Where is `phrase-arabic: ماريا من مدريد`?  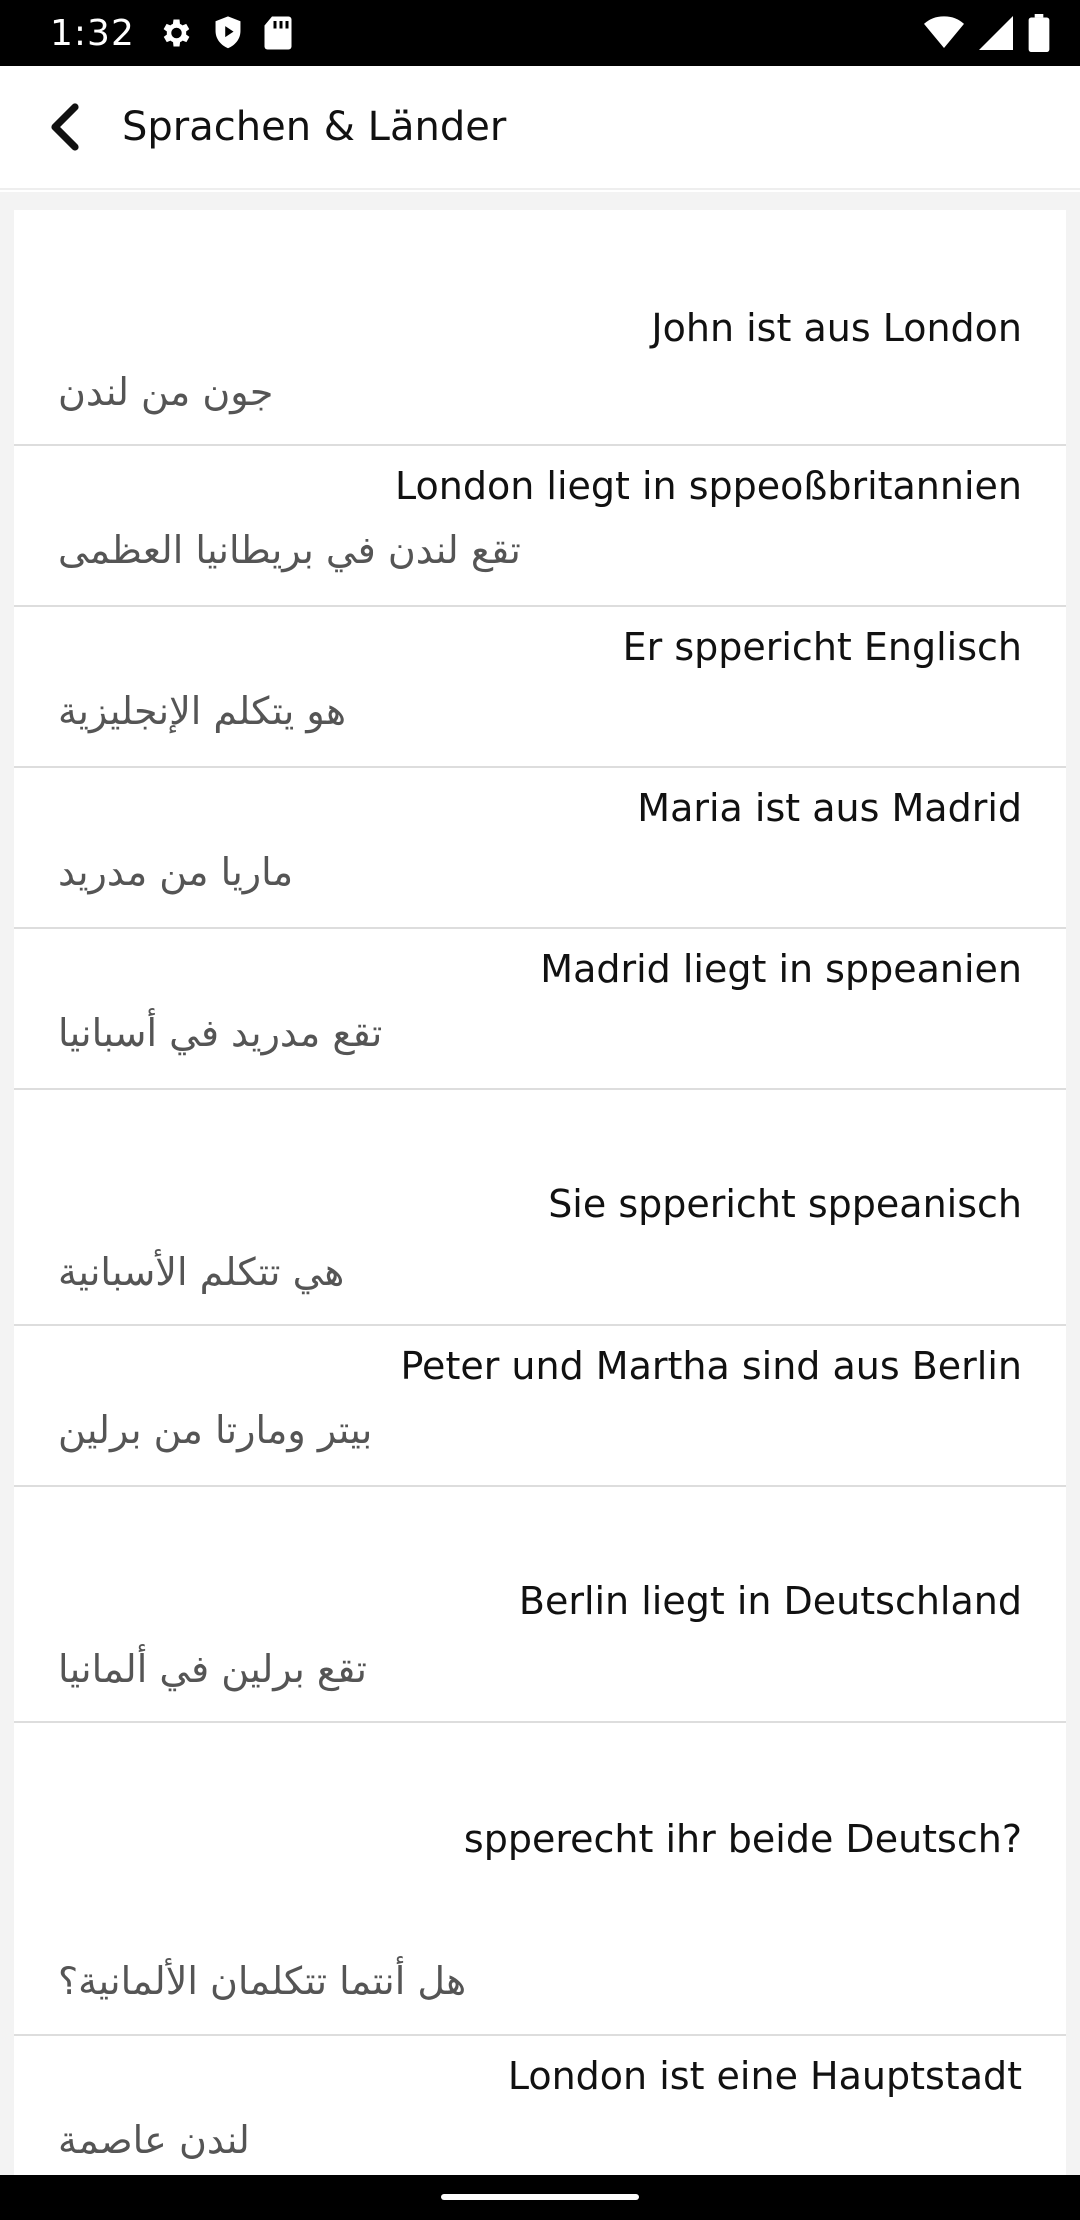
phrase-arabic: ماريا من مدريد is located at coordinates (176, 872).